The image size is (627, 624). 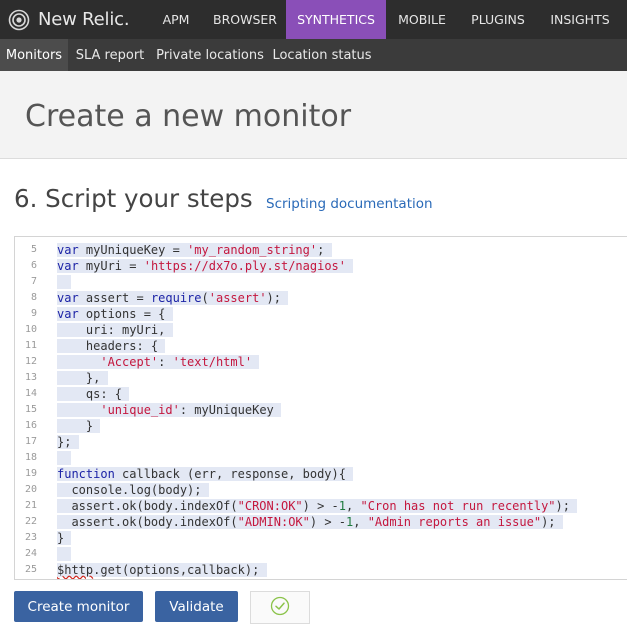 I want to click on nav-browser: BROWSER, so click(x=245, y=19).